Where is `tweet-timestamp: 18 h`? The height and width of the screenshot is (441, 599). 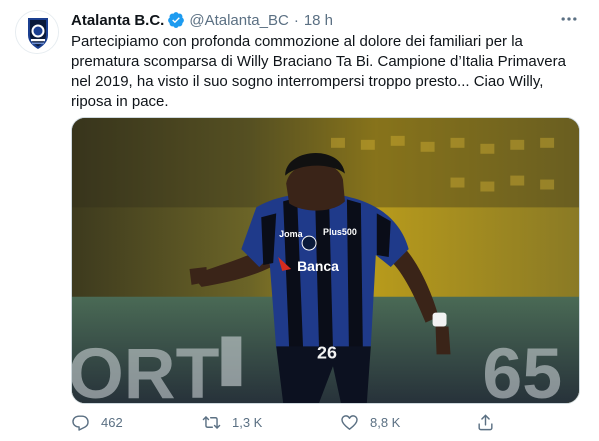 tweet-timestamp: 18 h is located at coordinates (318, 20).